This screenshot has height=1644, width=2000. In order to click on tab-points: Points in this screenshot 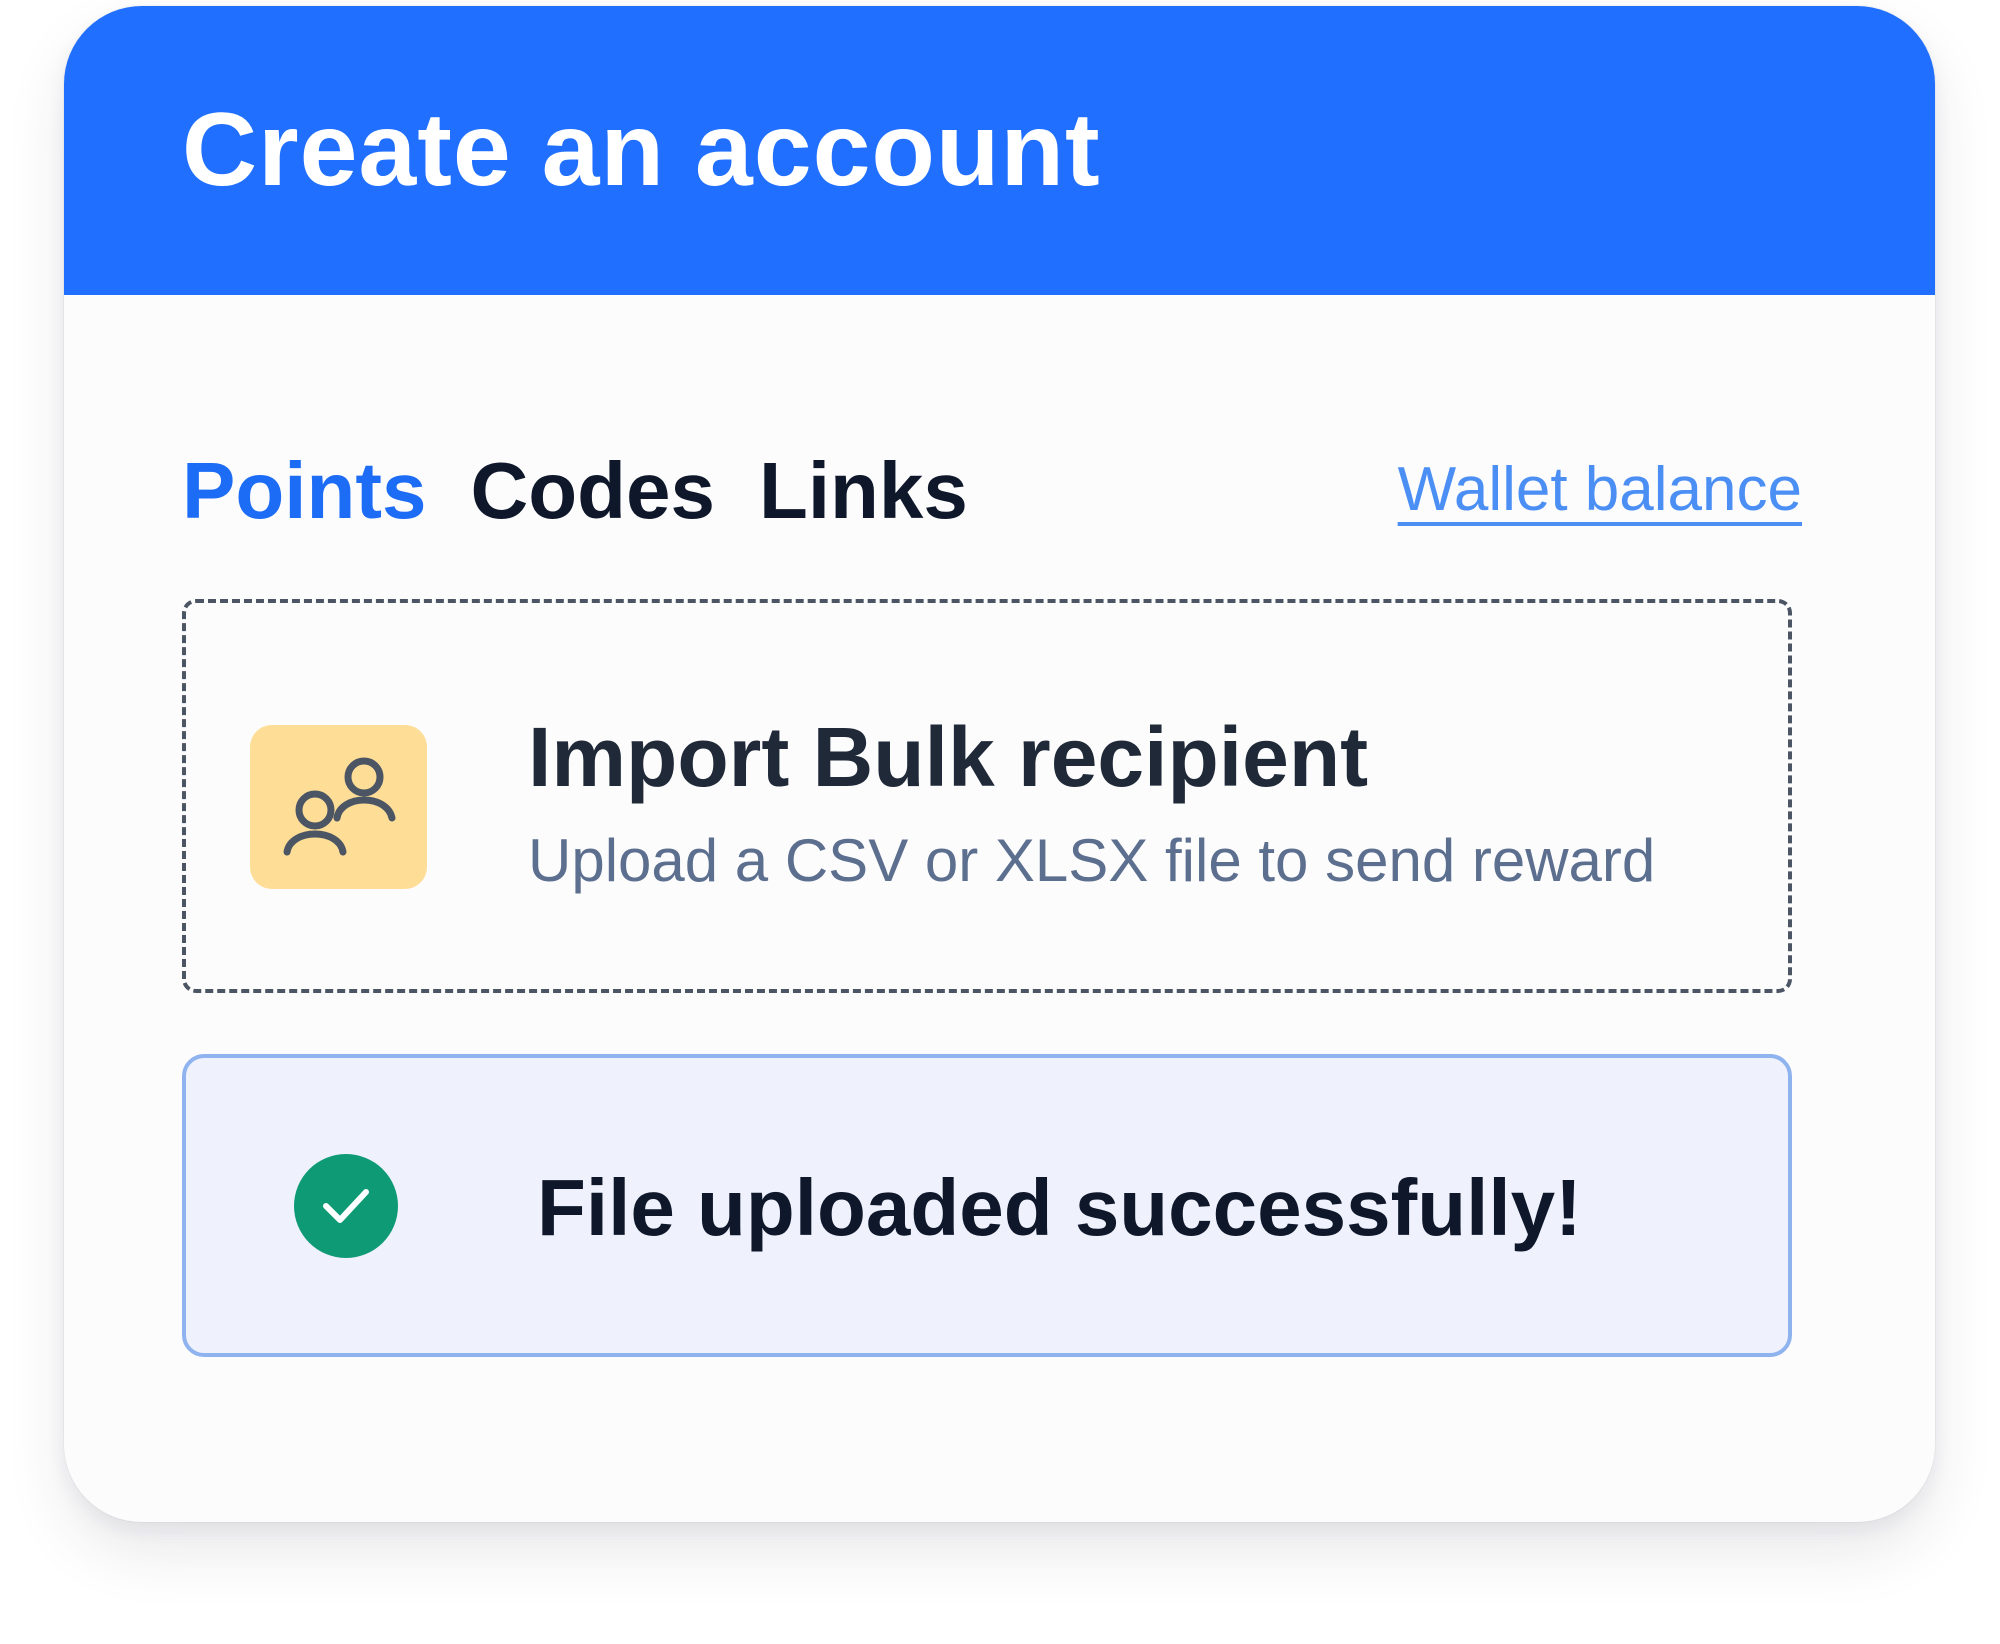, I will do `click(304, 491)`.